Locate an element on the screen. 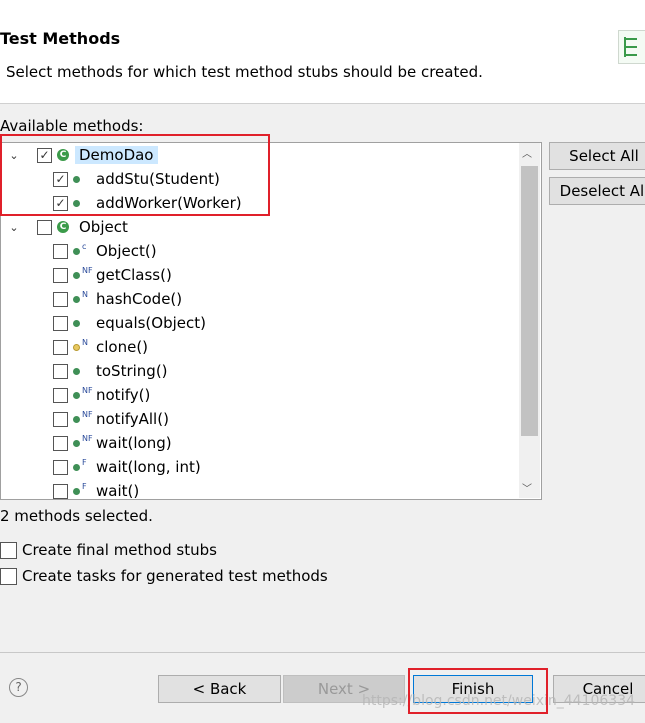  method-label: clone() is located at coordinates (122, 347).